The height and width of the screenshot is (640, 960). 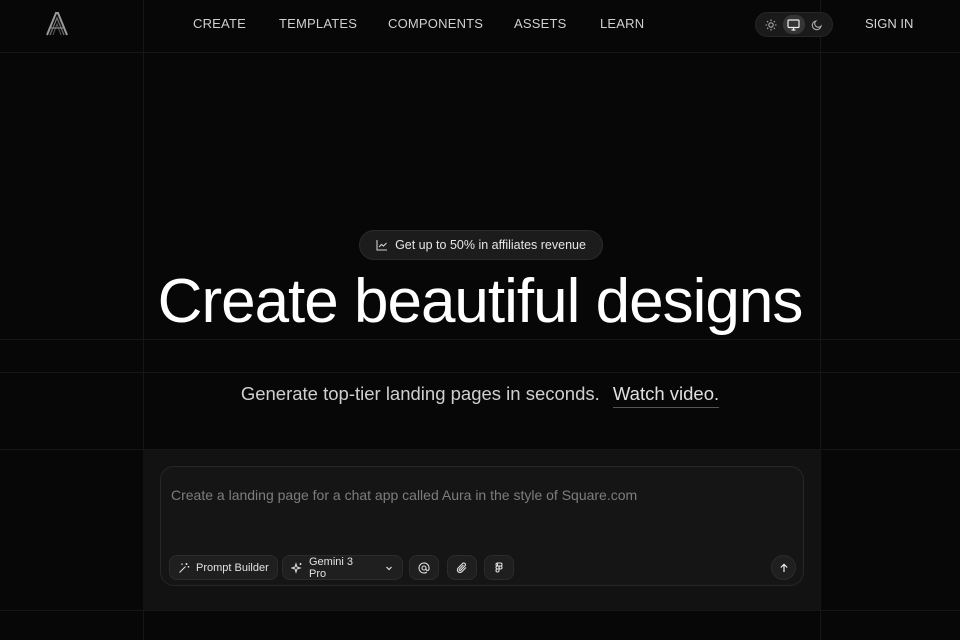 I want to click on chevron-down-icon, so click(x=389, y=568).